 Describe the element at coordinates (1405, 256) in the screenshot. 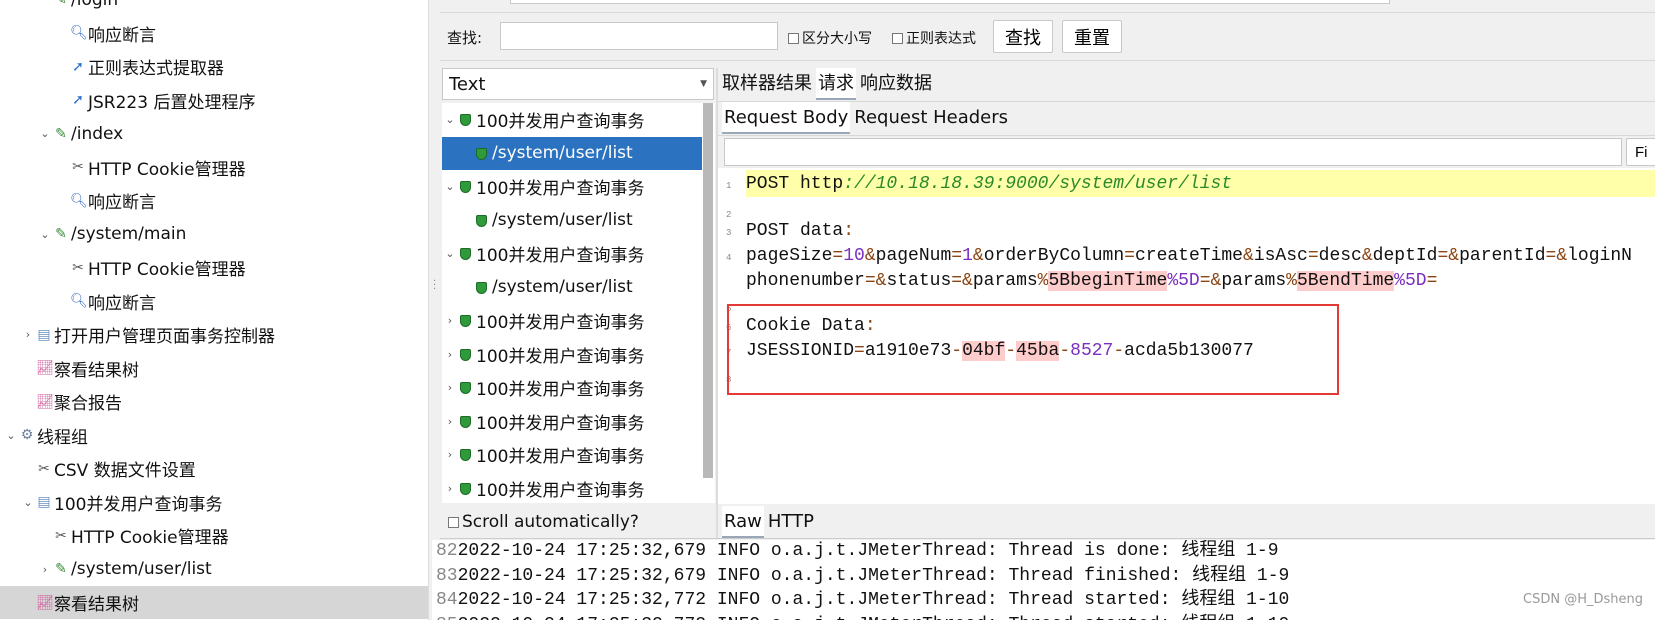

I see `code-token: deptId` at that location.